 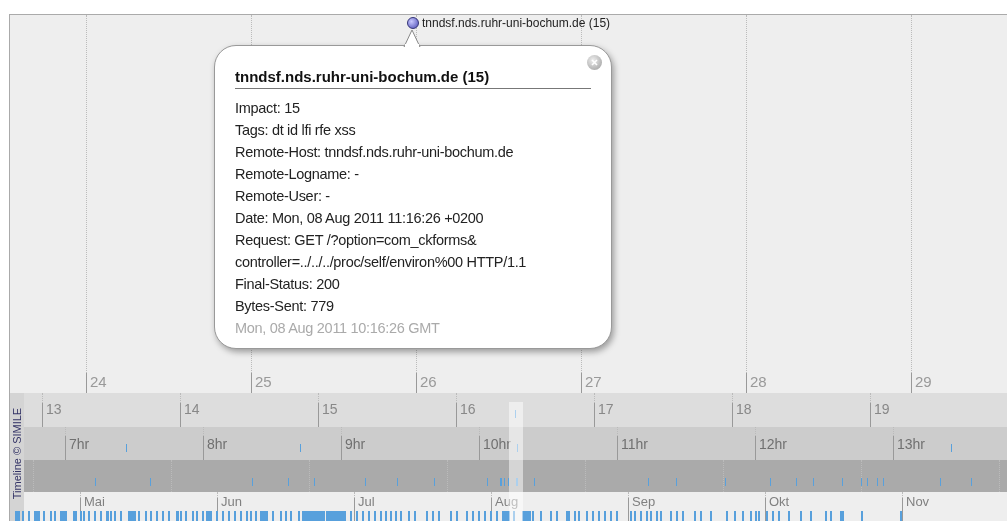 What do you see at coordinates (231, 501) in the screenshot?
I see `axis-label: Jun` at bounding box center [231, 501].